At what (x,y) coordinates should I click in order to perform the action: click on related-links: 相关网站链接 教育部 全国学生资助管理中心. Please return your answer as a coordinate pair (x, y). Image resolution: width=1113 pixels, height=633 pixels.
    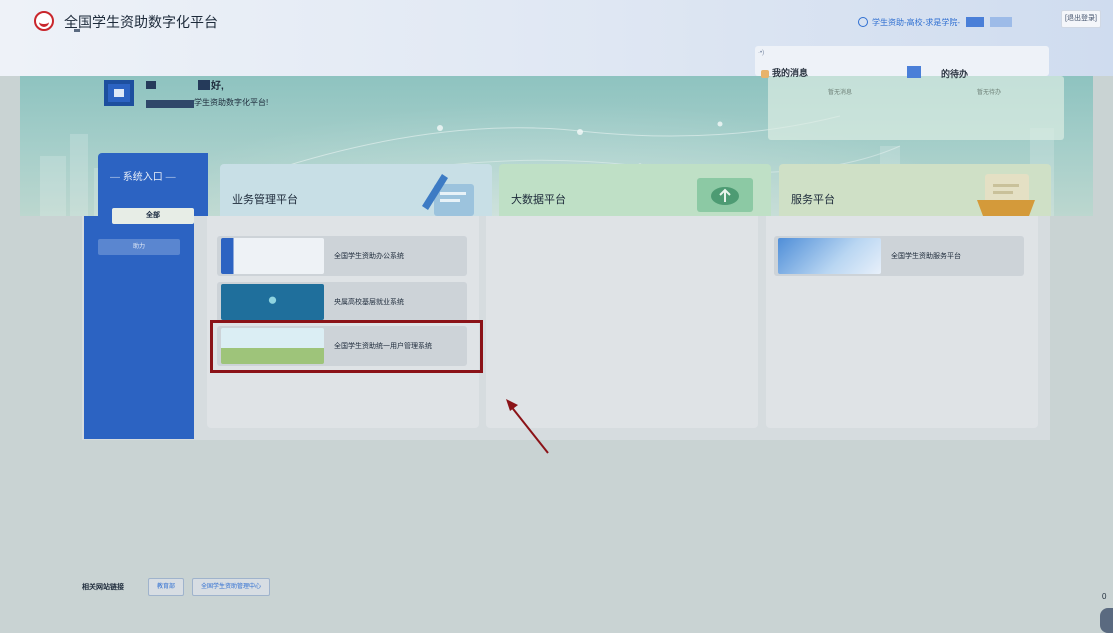
    Looking at the image, I should click on (180, 587).